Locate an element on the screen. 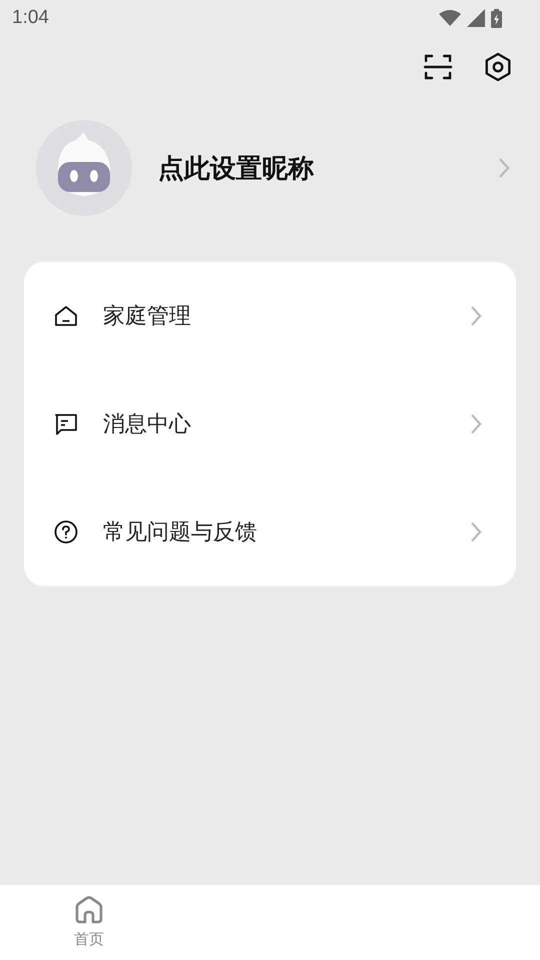 The image size is (540, 960). menu-label: 常见问题与反馈 is located at coordinates (180, 533).